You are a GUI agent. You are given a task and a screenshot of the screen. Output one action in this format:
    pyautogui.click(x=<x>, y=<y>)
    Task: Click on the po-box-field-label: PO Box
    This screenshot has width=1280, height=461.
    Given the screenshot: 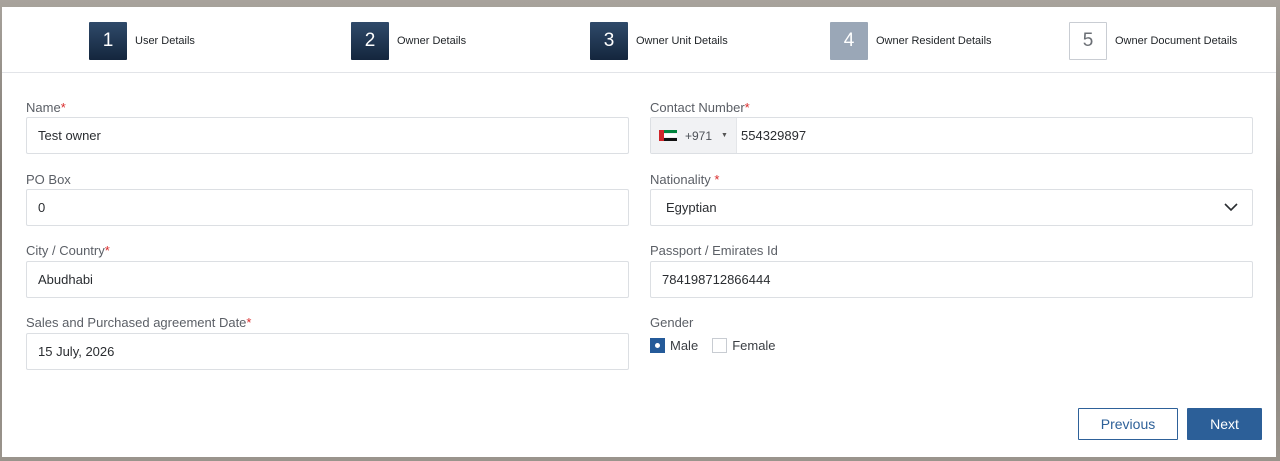 What is the action you would take?
    pyautogui.click(x=48, y=180)
    